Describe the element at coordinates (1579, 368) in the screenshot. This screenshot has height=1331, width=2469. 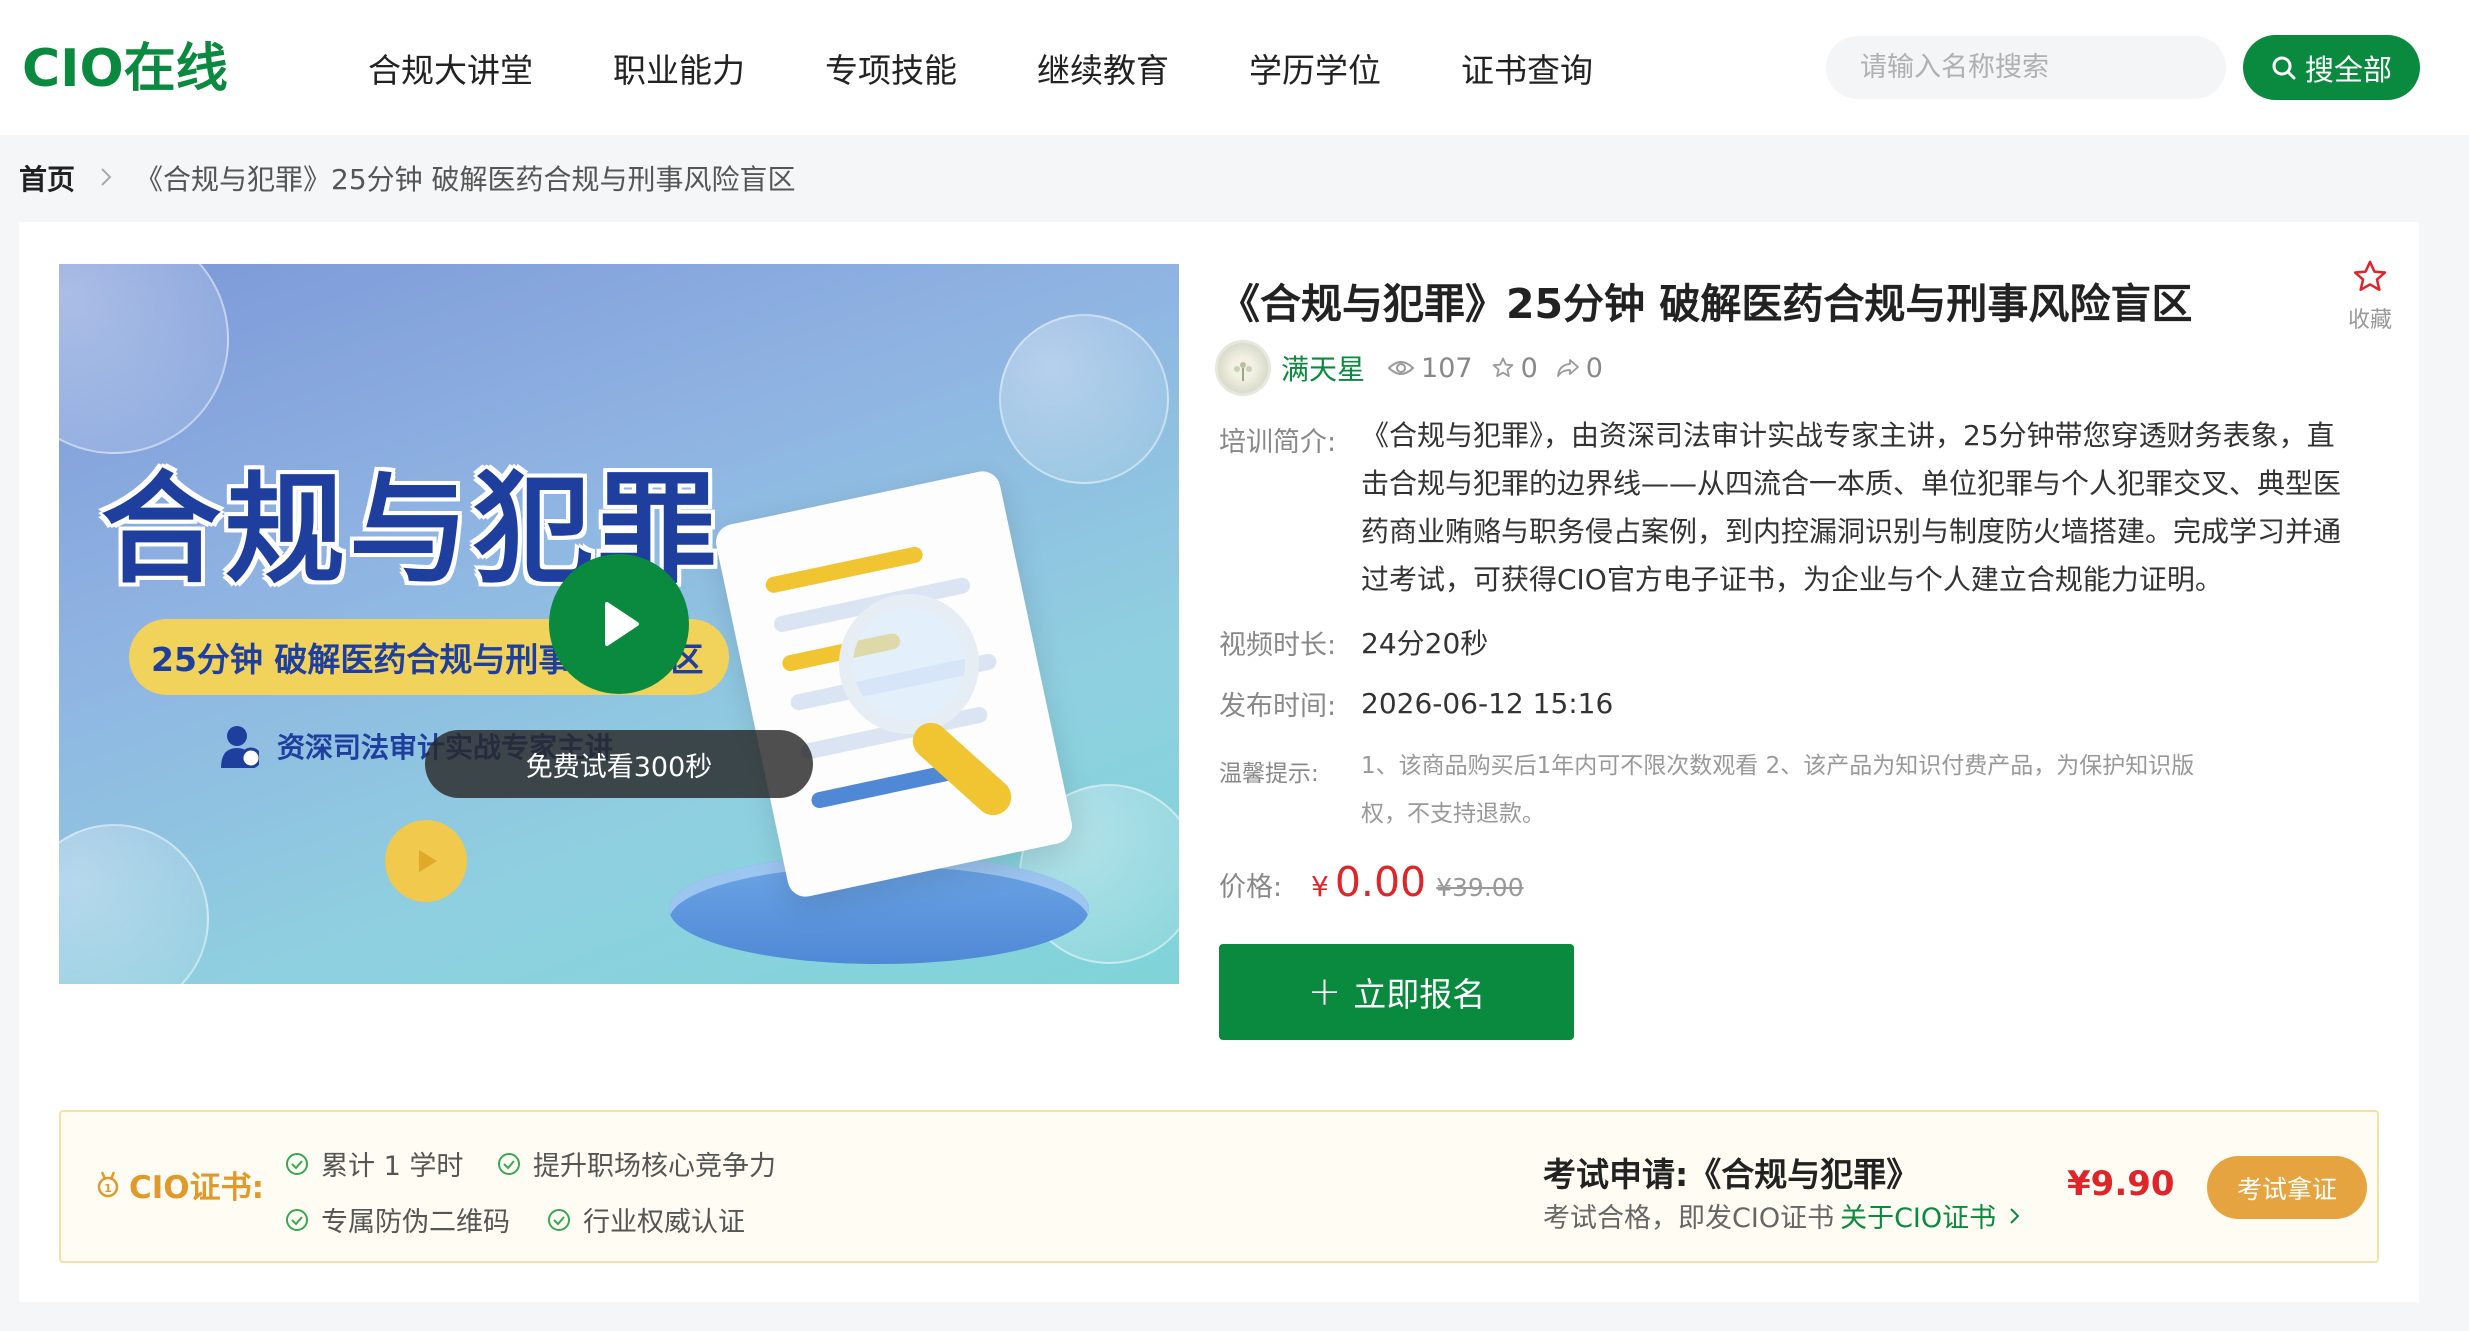
I see `shares-stat: 0` at that location.